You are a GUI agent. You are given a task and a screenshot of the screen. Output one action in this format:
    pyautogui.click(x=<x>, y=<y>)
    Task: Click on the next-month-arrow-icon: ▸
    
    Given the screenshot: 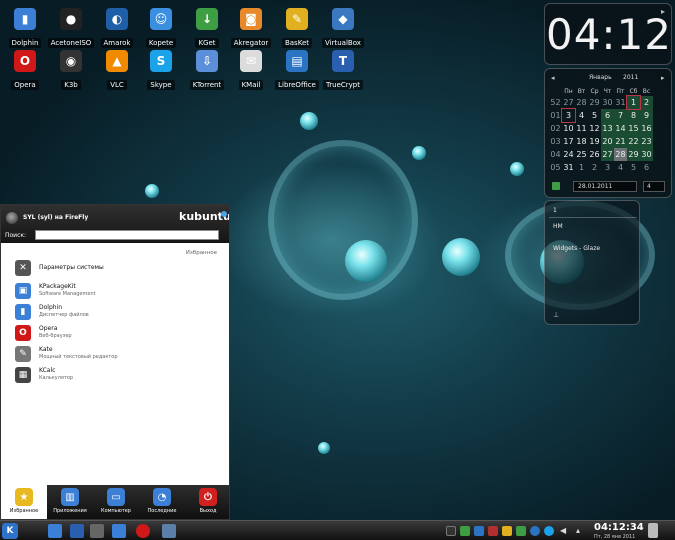 What is the action you would take?
    pyautogui.click(x=663, y=78)
    